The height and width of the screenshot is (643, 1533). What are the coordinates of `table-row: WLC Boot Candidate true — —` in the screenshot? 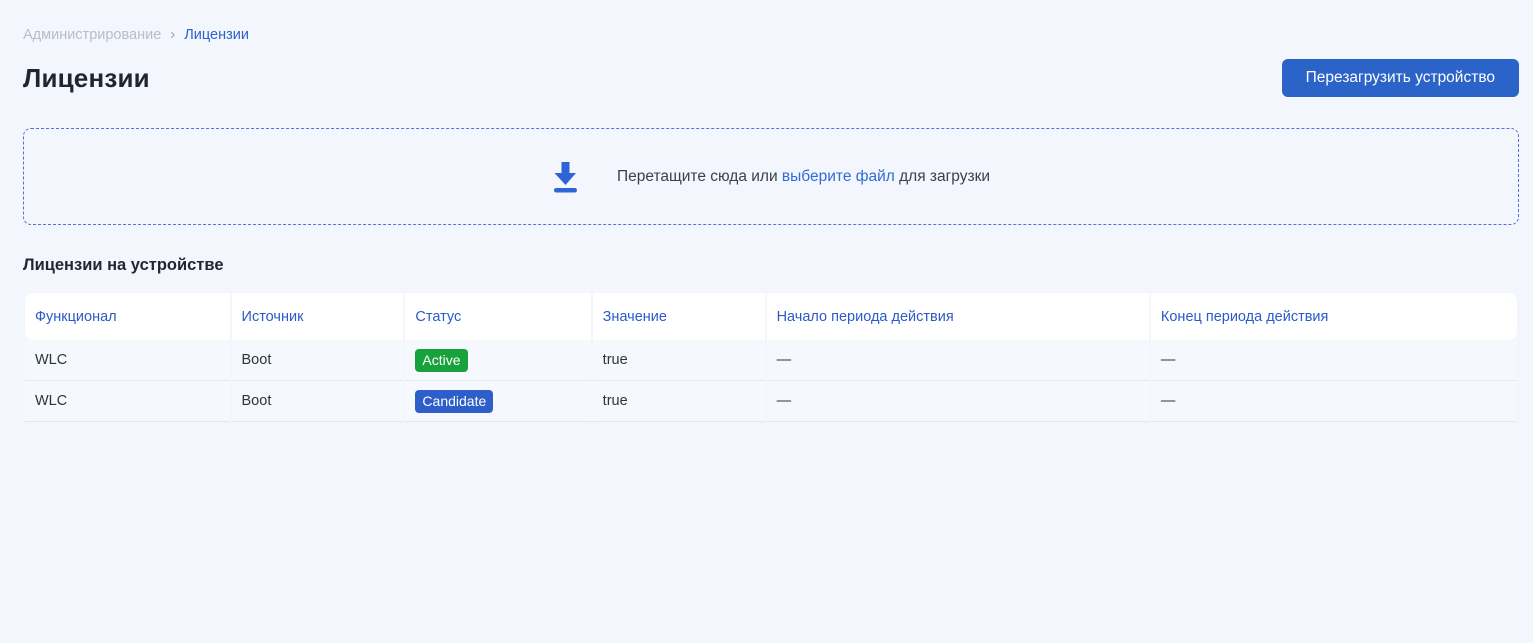 It's located at (771, 401).